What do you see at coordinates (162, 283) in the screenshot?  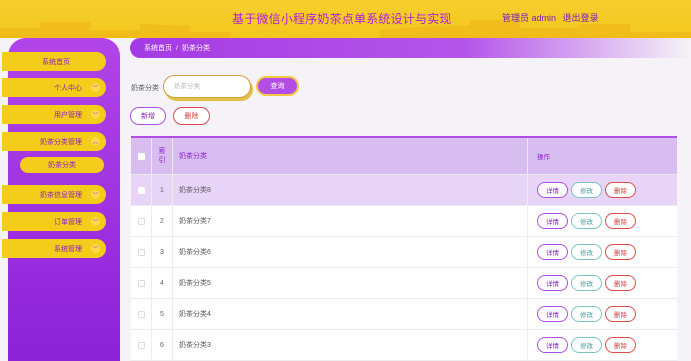 I see `row-index: 4` at bounding box center [162, 283].